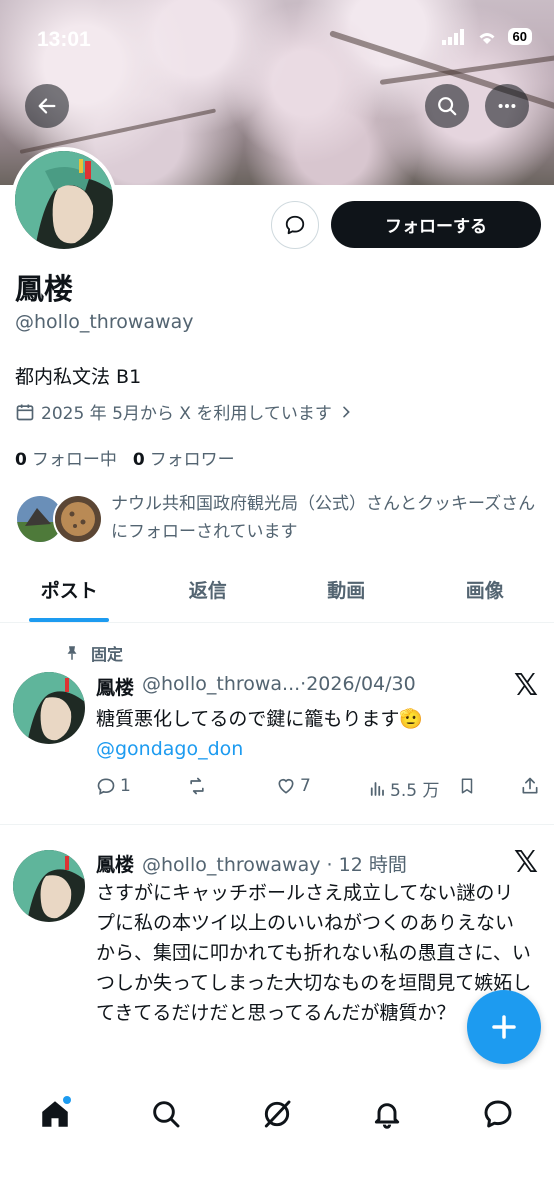 This screenshot has width=554, height=1199. I want to click on nav-search, so click(166, 1114).